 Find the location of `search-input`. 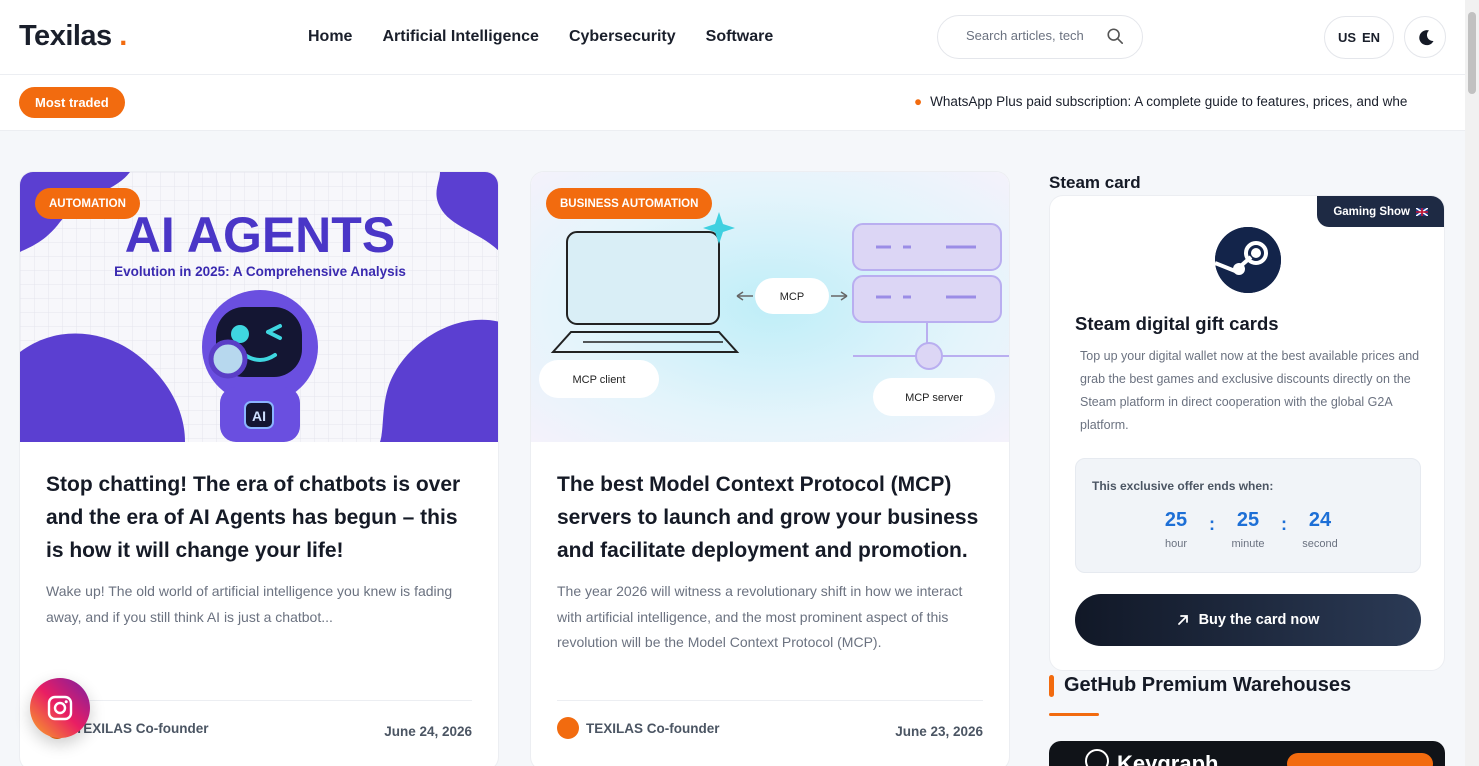

search-input is located at coordinates (1041, 35).